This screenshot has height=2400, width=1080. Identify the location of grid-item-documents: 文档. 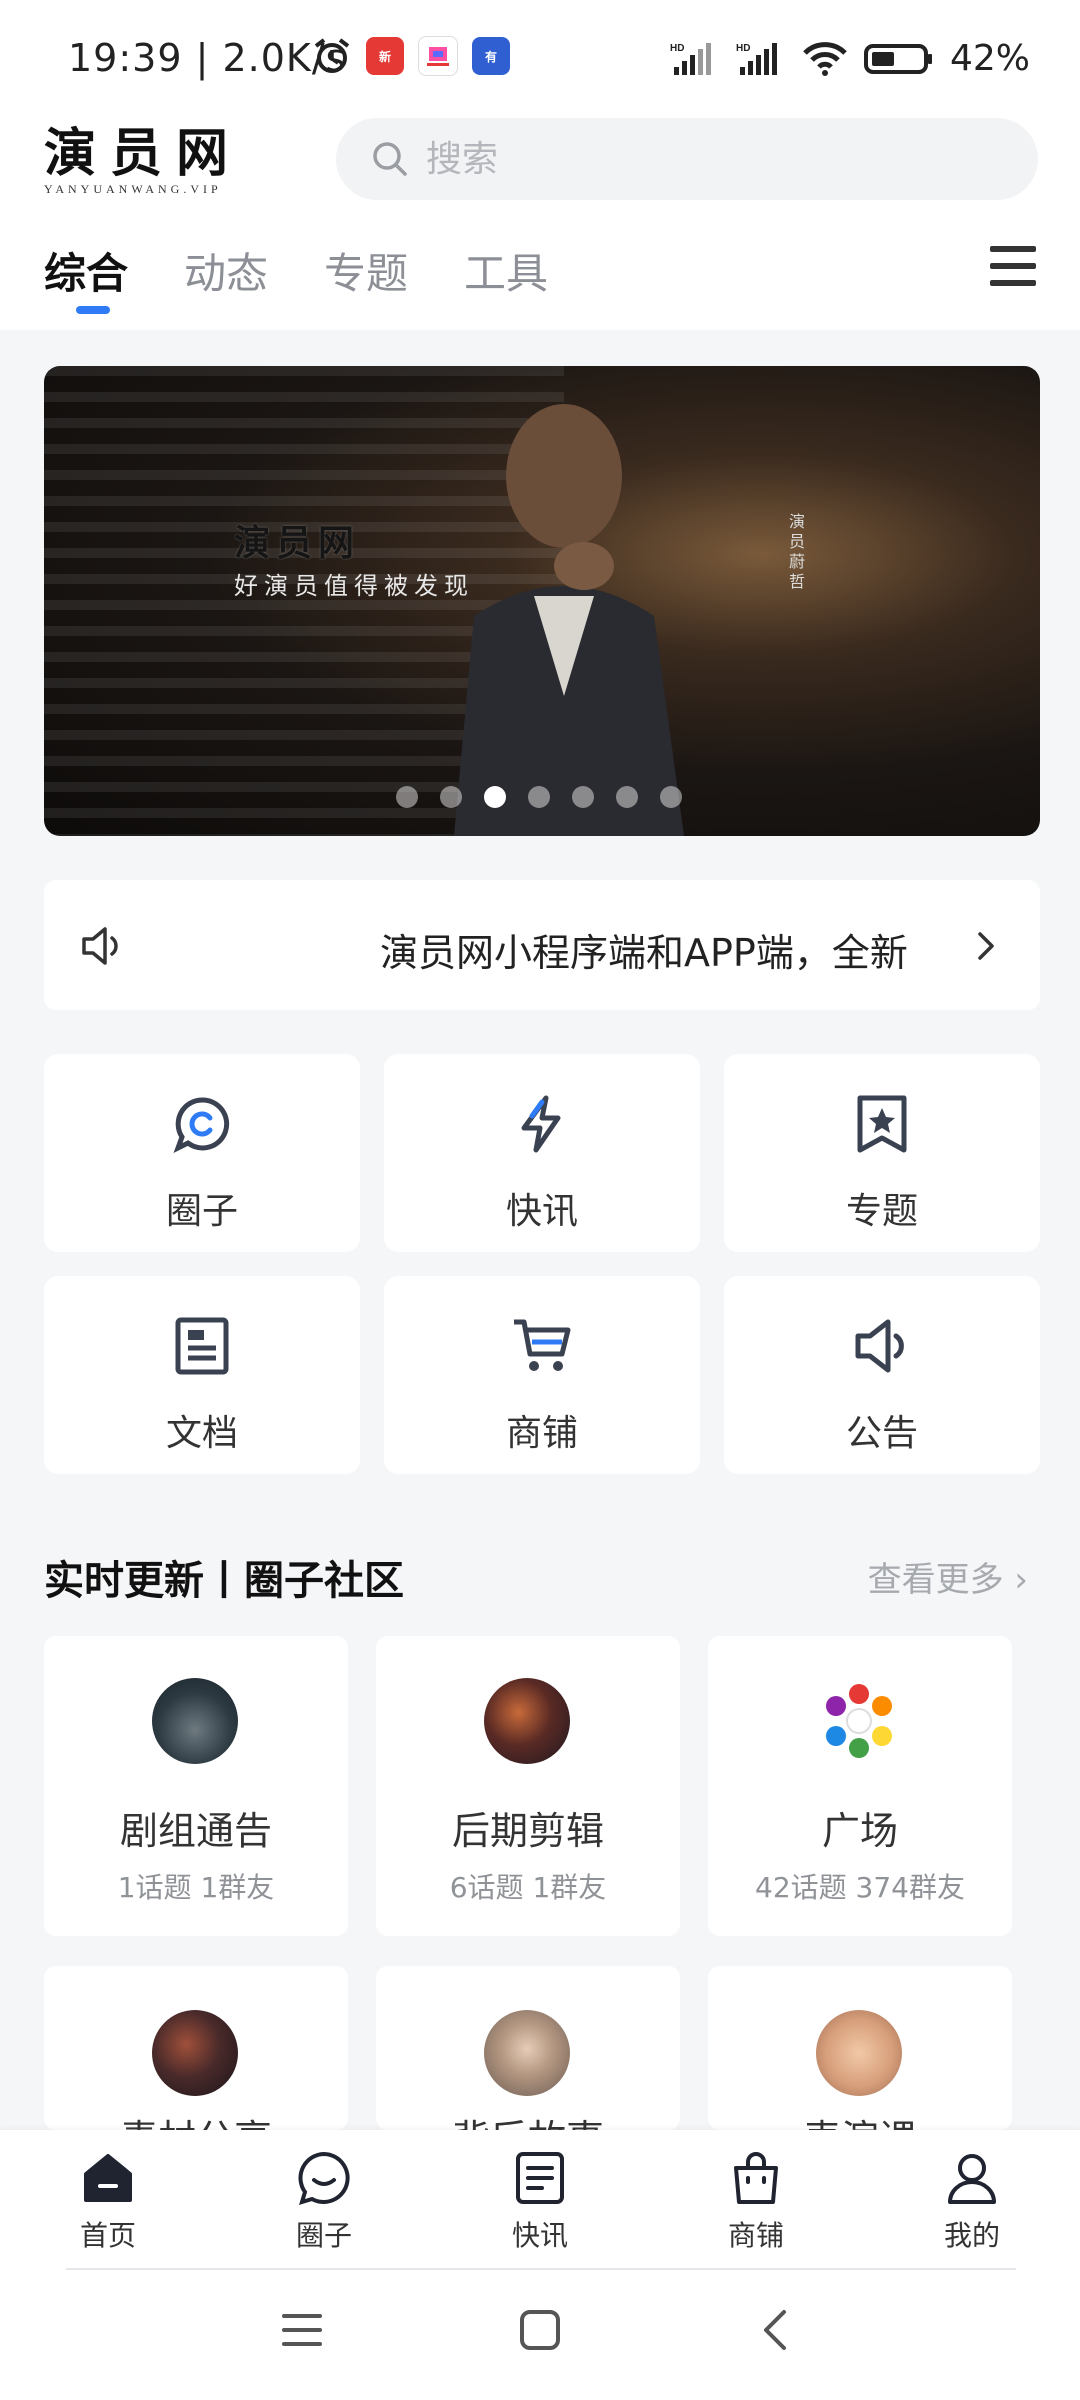
(202, 1375).